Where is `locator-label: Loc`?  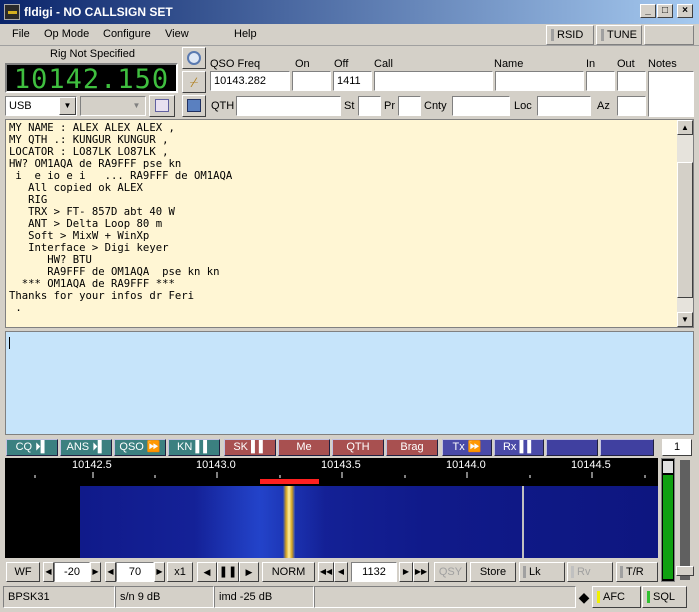
locator-label: Loc is located at coordinates (523, 106).